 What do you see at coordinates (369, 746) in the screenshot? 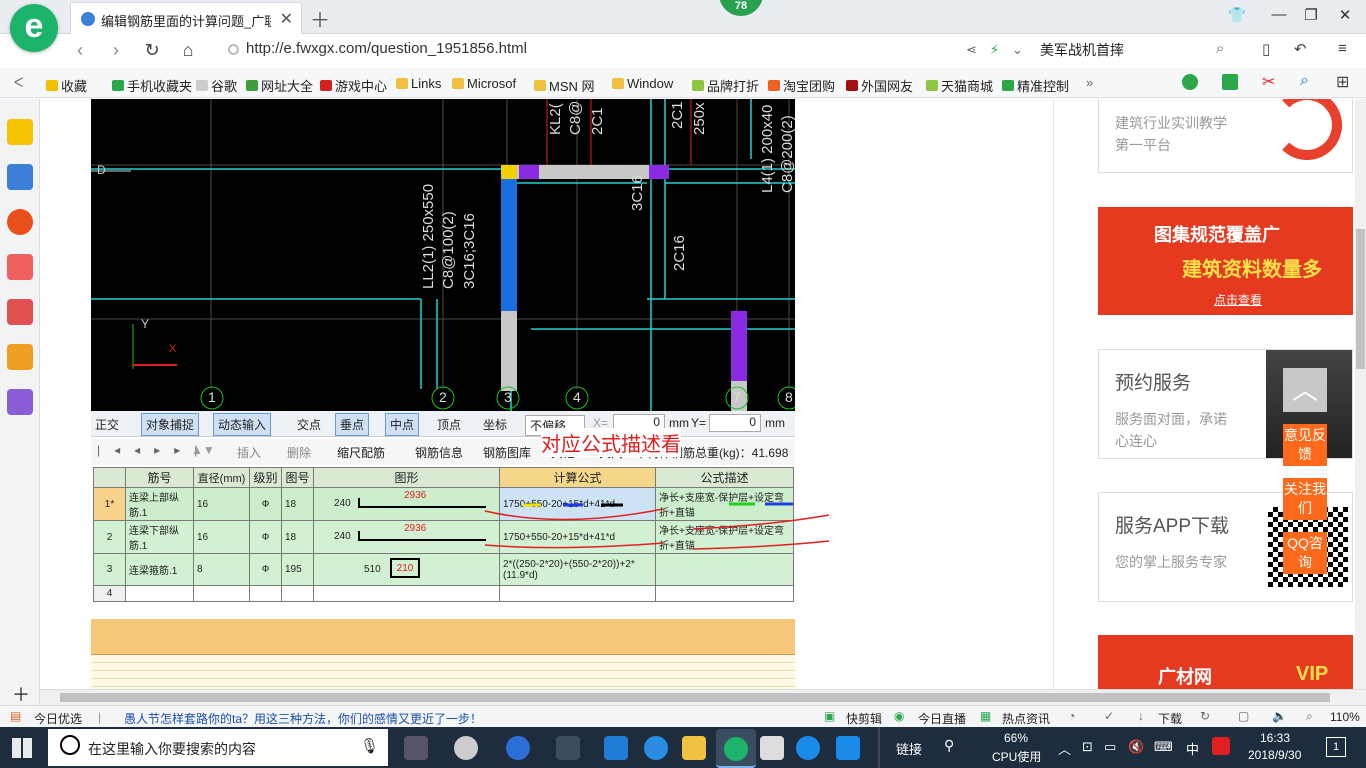
I see `mic-icon: 🎙` at bounding box center [369, 746].